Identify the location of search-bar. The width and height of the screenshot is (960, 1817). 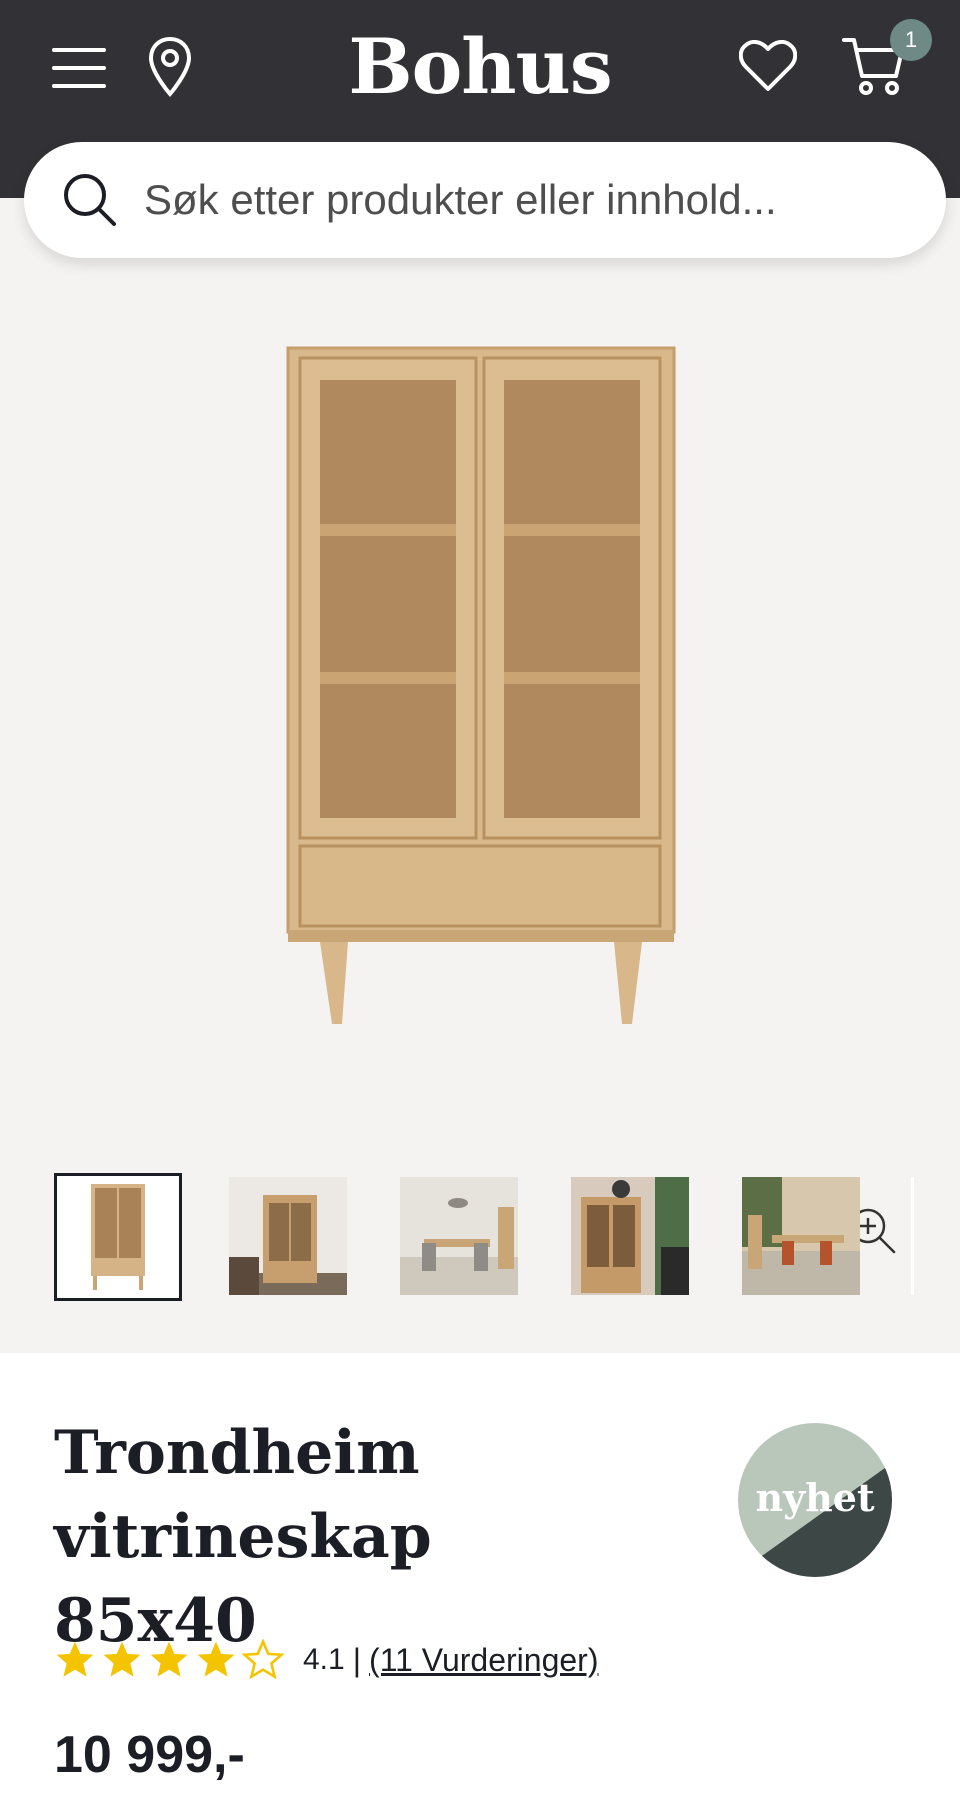
(485, 200).